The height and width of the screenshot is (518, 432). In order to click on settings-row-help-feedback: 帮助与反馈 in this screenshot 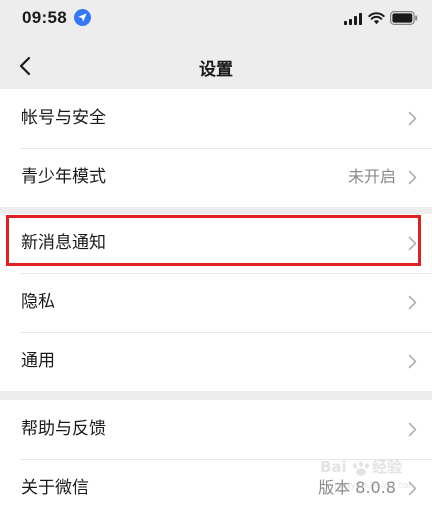, I will do `click(216, 429)`.